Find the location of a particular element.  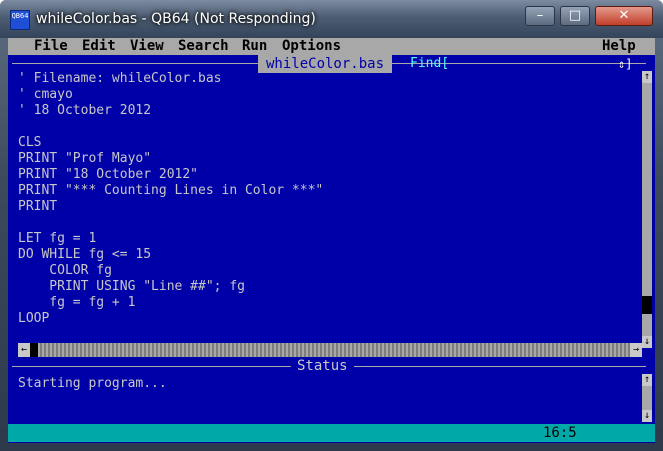

menu-bar: File Edit View Search Run Options Help is located at coordinates (331, 46).